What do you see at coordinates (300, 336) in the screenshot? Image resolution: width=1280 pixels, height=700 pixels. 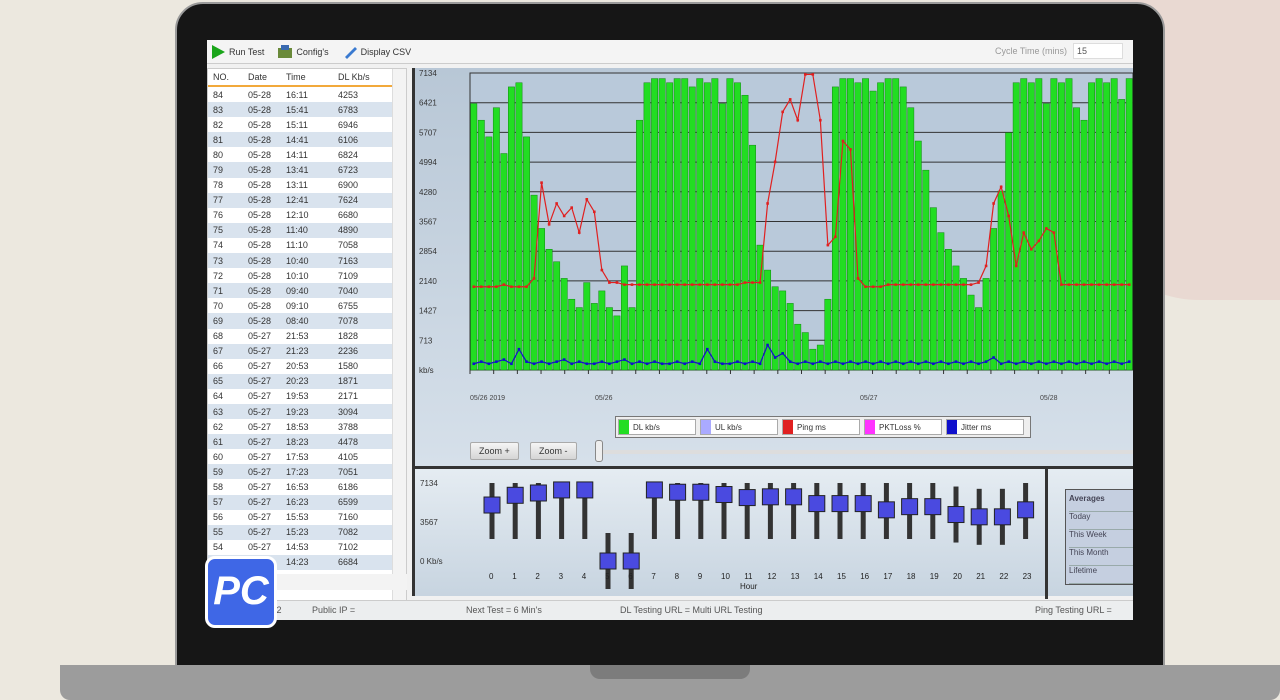 I see `table-row: 68 05-27 21:53 1828` at bounding box center [300, 336].